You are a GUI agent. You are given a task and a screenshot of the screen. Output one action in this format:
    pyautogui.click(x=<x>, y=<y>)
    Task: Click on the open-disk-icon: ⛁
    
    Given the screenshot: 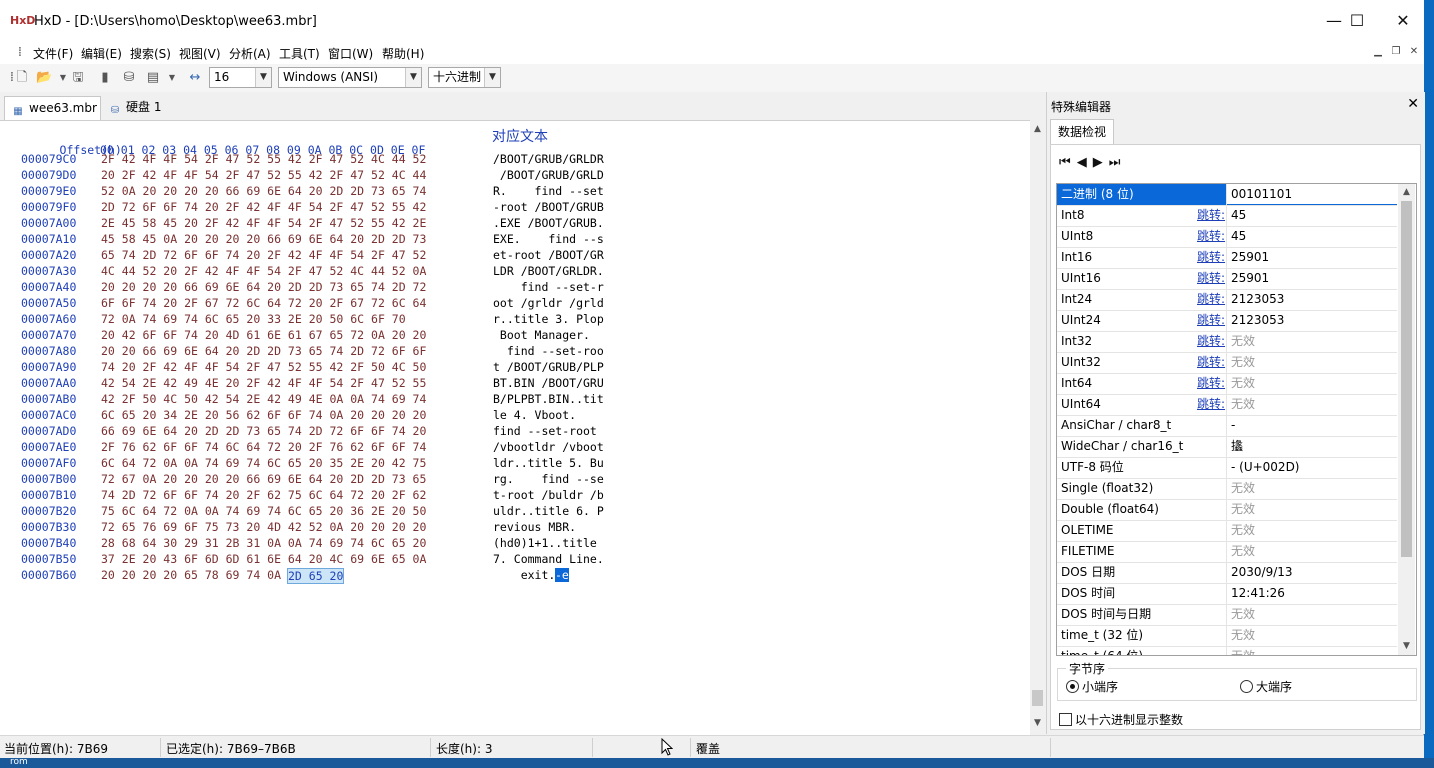 What is the action you would take?
    pyautogui.click(x=129, y=78)
    